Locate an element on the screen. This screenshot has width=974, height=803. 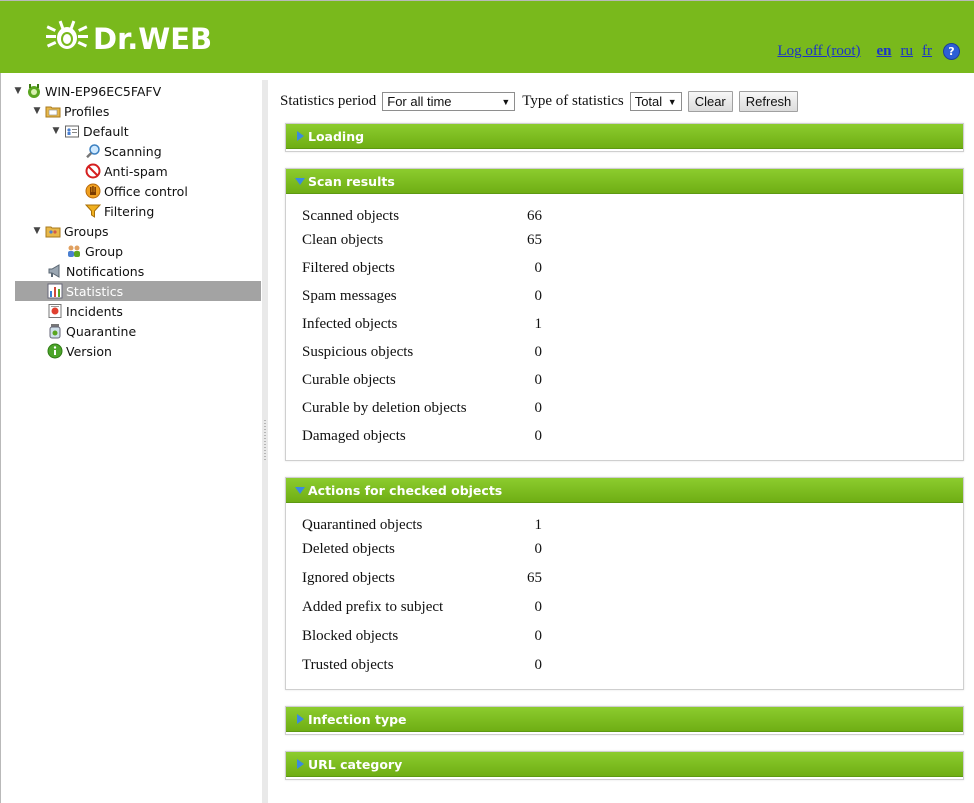
stat-label: Spam messages is located at coordinates (349, 295).